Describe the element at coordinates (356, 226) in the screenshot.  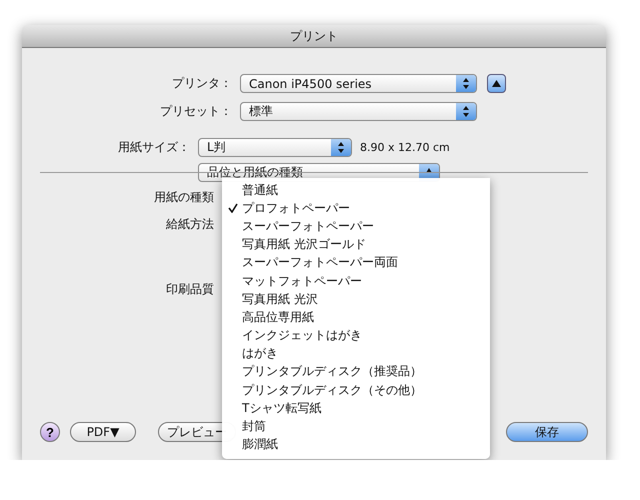
I see `menu-item: スーパーフォトペーパー` at that location.